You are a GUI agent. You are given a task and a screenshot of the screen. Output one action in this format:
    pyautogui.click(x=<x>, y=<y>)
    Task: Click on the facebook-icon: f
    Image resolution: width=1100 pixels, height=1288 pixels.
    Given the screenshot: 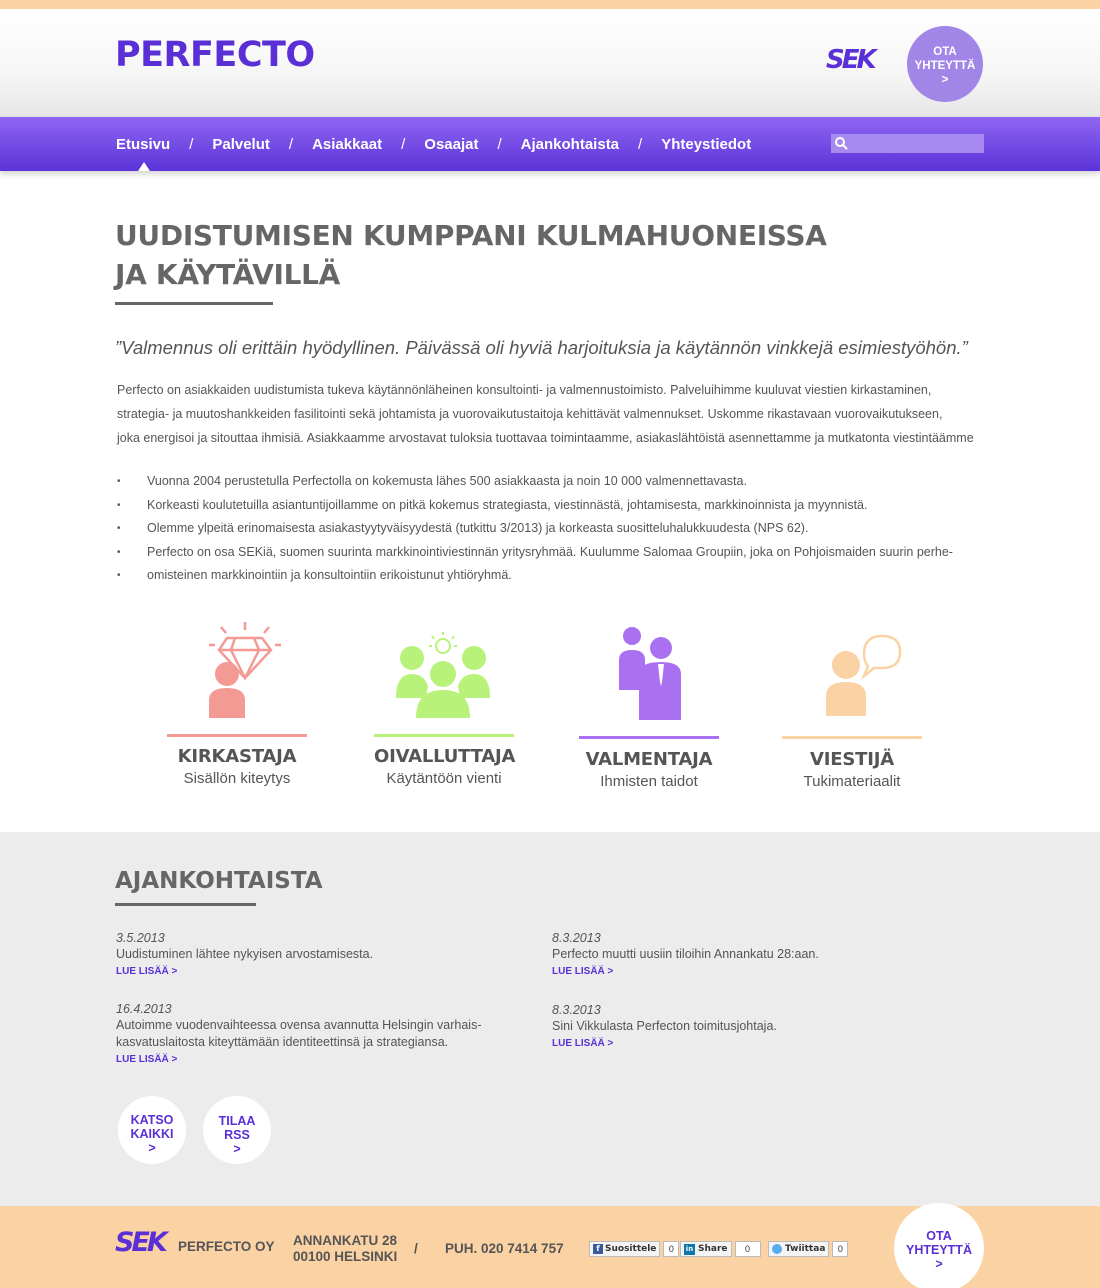 What is the action you would take?
    pyautogui.click(x=598, y=1249)
    